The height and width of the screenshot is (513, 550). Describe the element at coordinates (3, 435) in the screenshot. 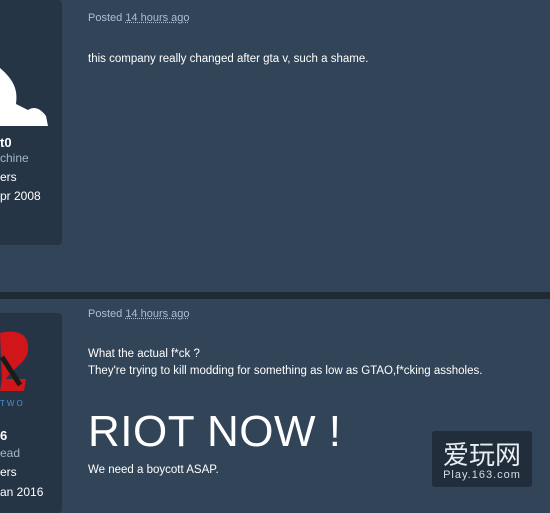

I see `username: 6` at that location.